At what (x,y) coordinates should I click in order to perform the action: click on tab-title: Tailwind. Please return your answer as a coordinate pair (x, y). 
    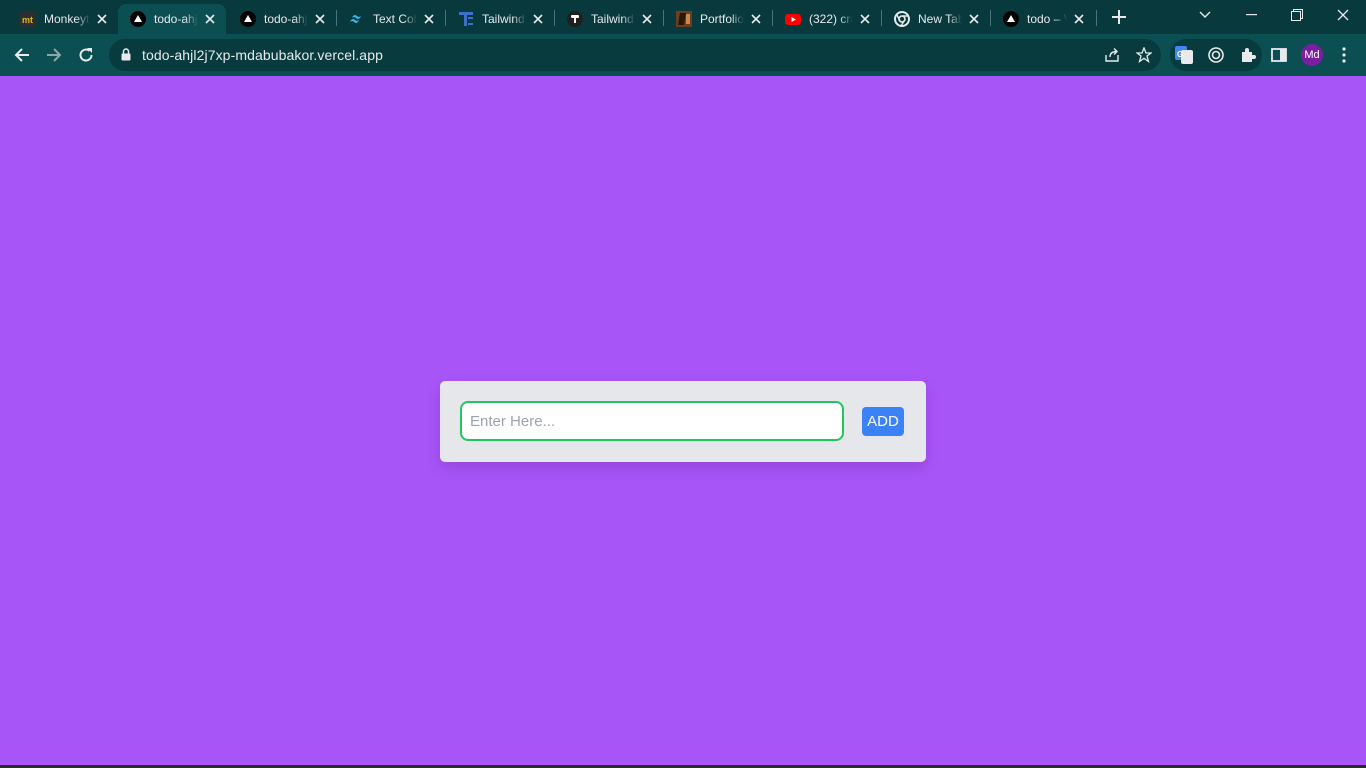
    Looking at the image, I should click on (612, 19).